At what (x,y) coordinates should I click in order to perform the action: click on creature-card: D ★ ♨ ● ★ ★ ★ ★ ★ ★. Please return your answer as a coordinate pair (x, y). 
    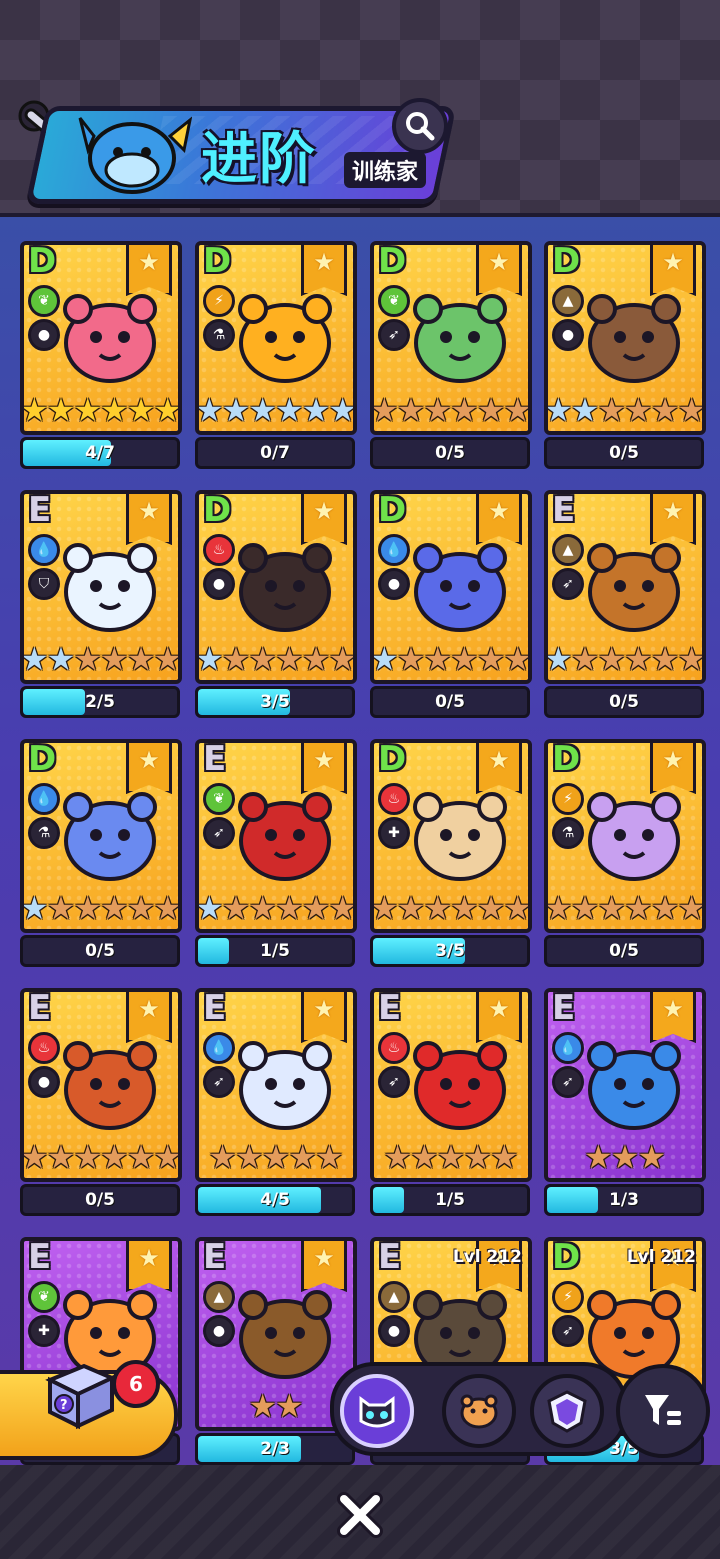
    Looking at the image, I should click on (276, 587).